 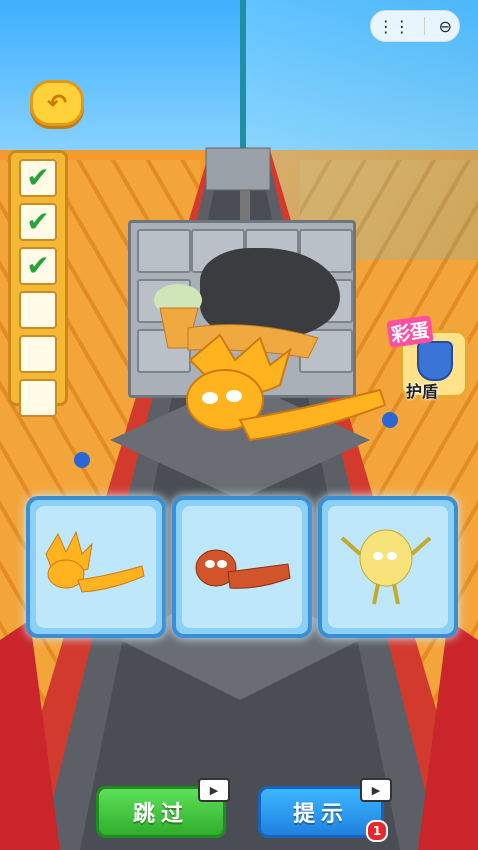 I want to click on golden-flame-fry-figure, so click(x=95, y=561).